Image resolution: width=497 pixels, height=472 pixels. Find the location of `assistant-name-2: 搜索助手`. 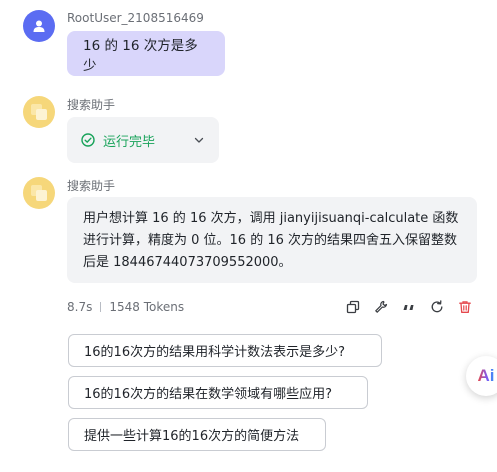

assistant-name-2: 搜索助手 is located at coordinates (91, 186).